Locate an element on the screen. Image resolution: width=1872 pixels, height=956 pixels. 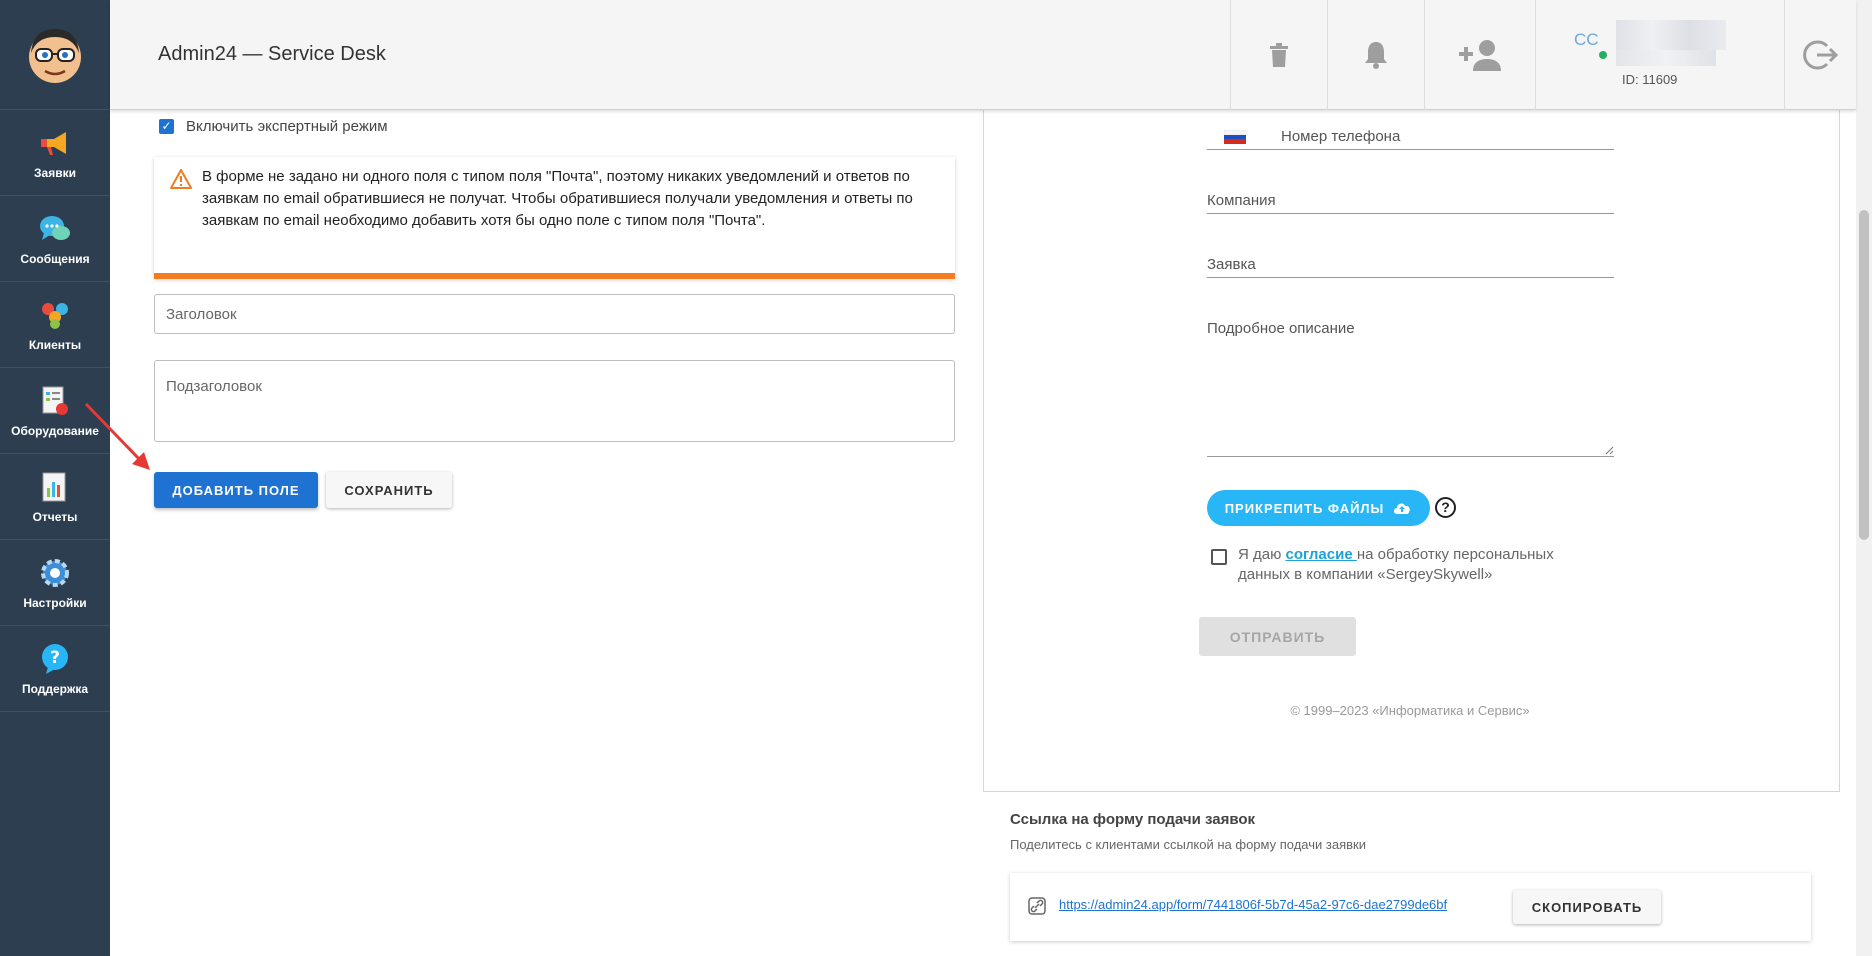
logo is located at coordinates (55, 55).